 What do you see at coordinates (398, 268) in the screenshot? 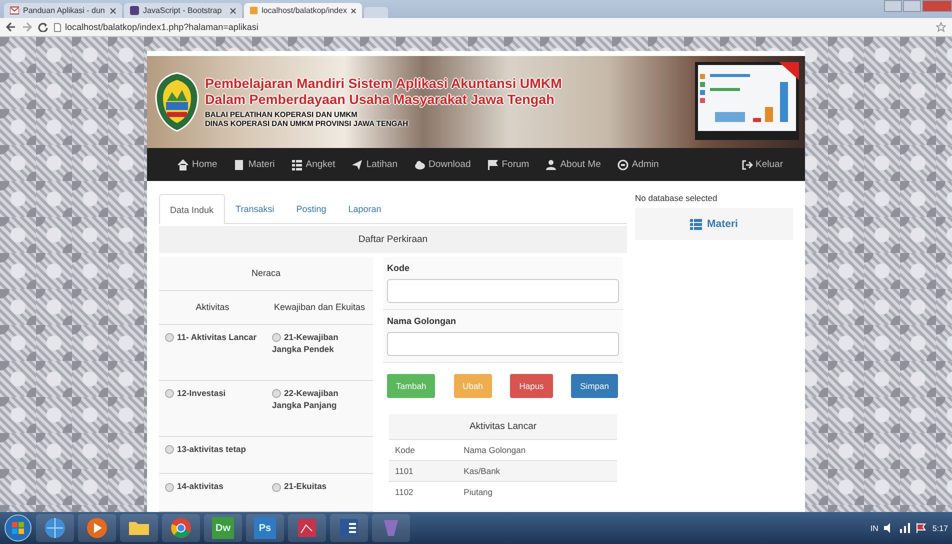
I see `field-label: Kode` at bounding box center [398, 268].